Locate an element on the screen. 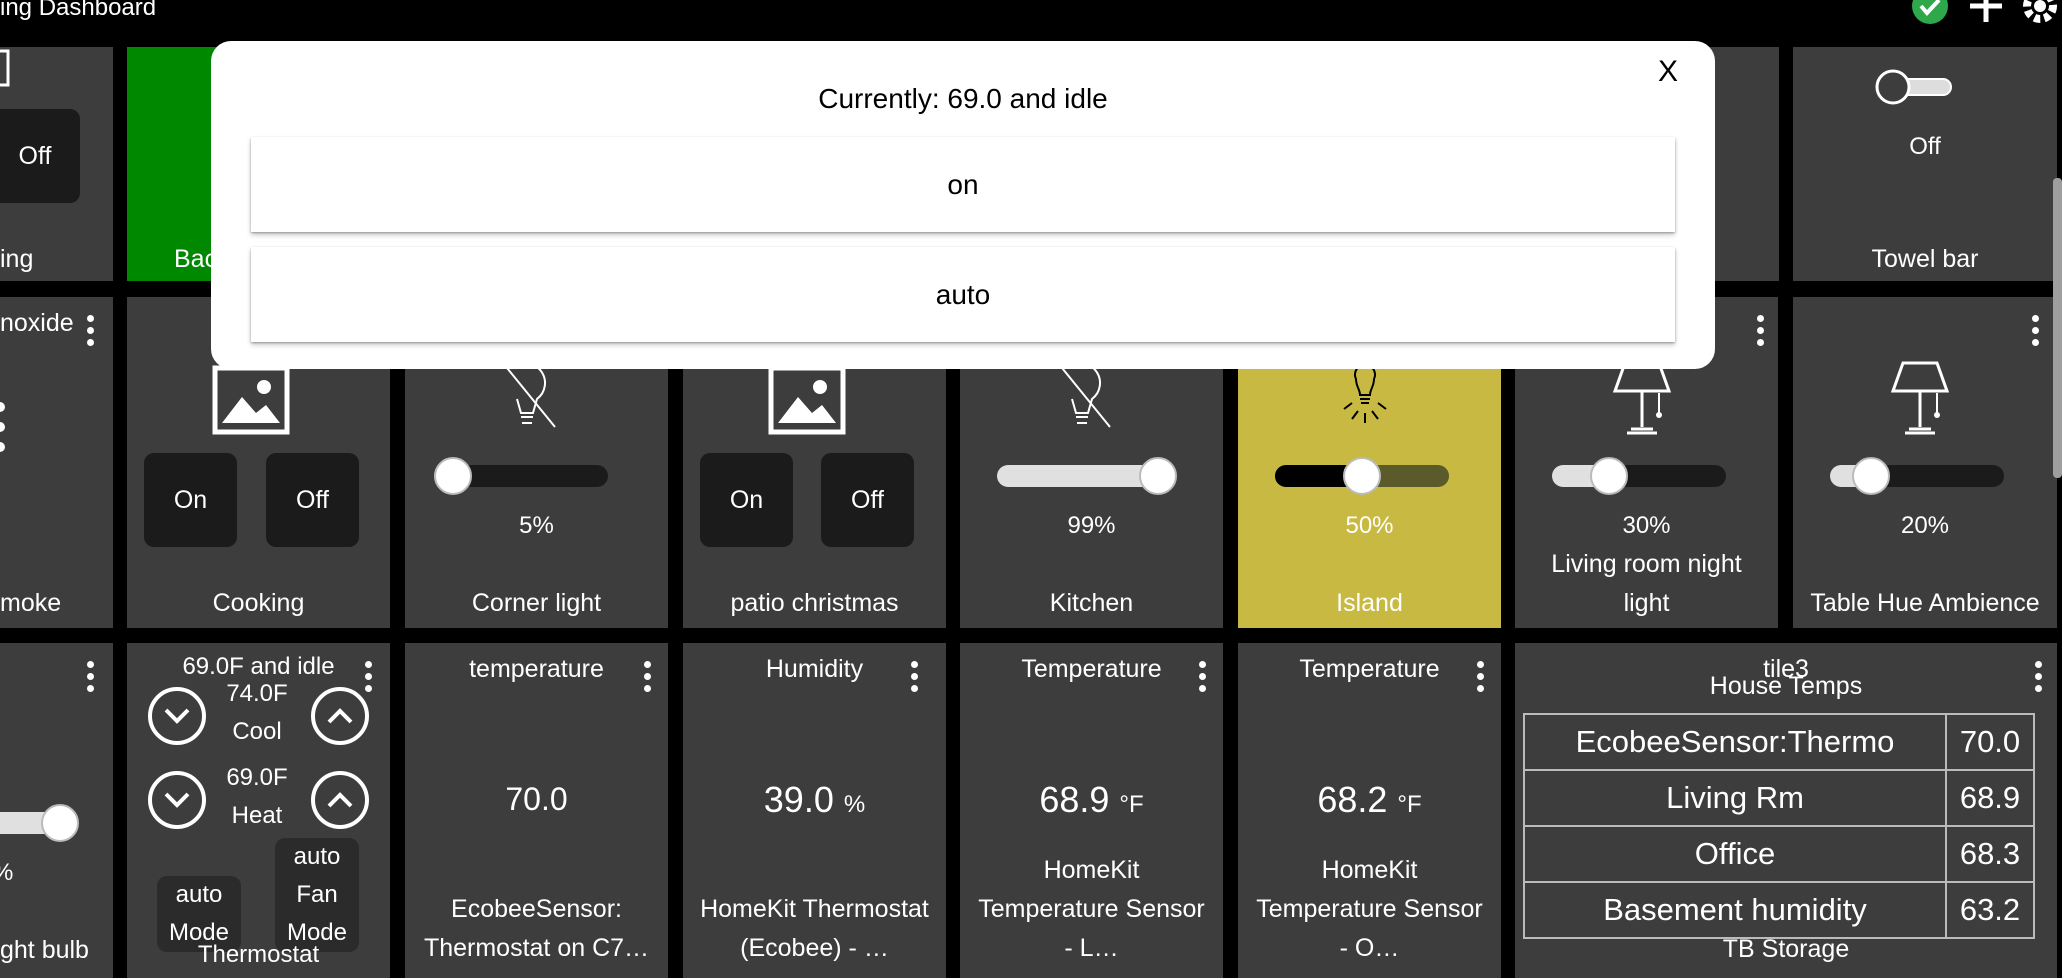  tile-label: Kitchen is located at coordinates (1091, 603).